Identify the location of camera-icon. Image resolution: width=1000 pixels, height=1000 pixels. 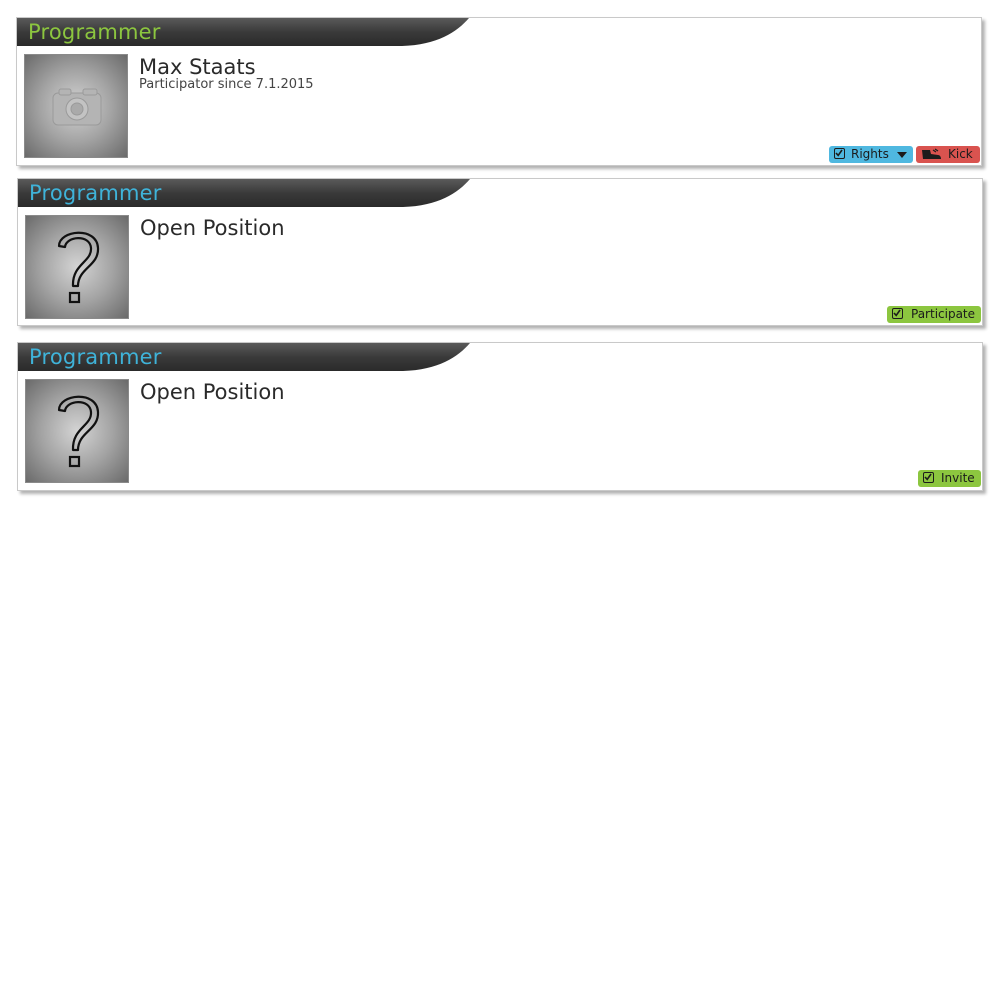
(77, 107).